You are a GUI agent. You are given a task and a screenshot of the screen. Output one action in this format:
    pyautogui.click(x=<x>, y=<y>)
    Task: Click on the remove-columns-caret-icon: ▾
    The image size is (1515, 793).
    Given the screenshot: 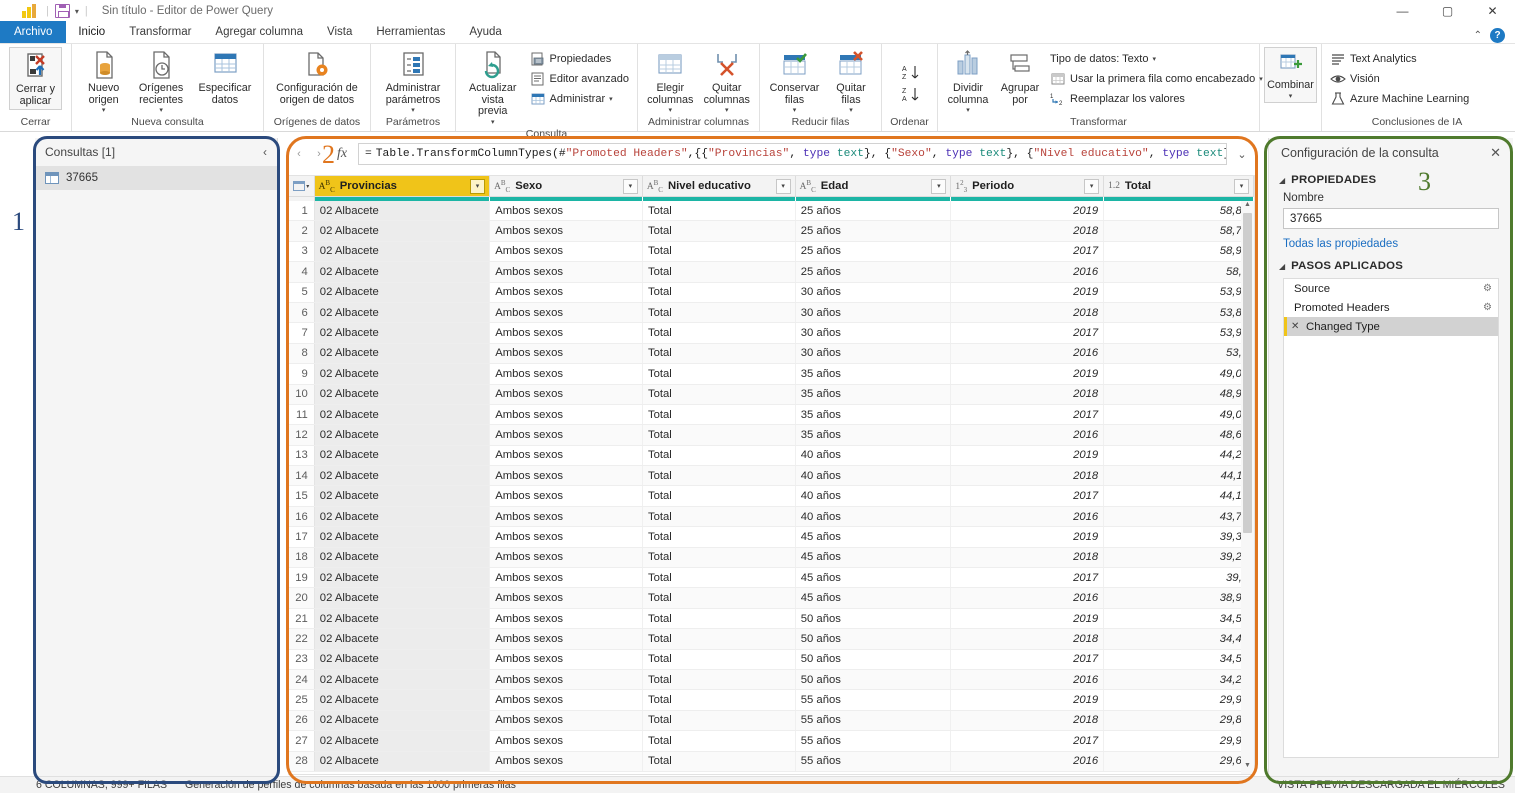 What is the action you would take?
    pyautogui.click(x=727, y=110)
    